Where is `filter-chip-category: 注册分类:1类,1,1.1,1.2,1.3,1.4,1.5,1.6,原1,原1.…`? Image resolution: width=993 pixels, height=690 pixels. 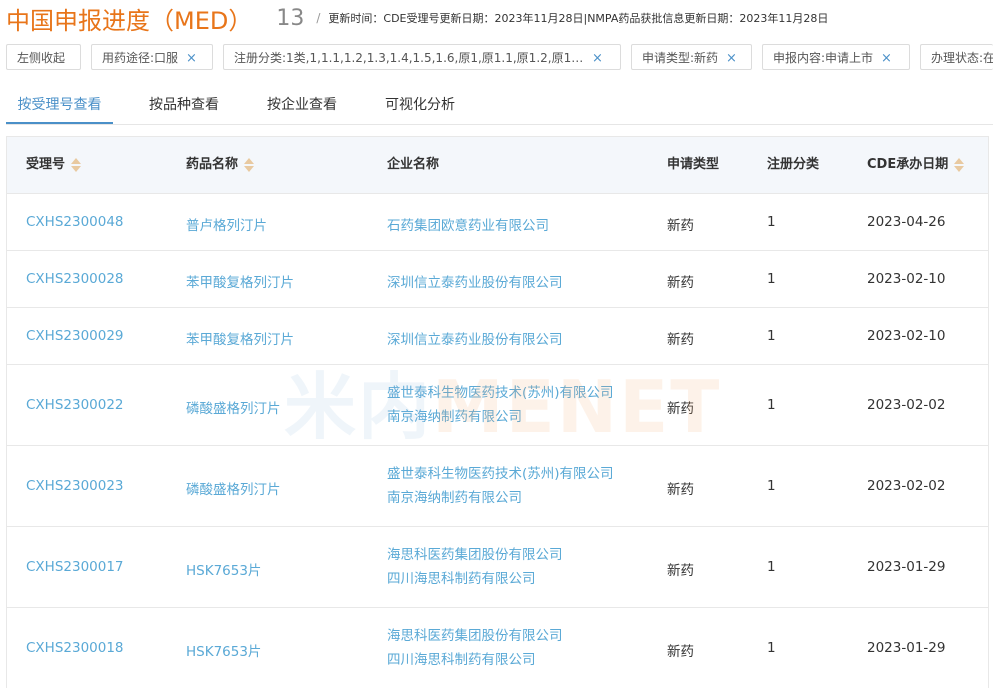 filter-chip-category: 注册分类:1类,1,1.1,1.2,1.3,1.4,1.5,1.6,原1,原1.… is located at coordinates (422, 57).